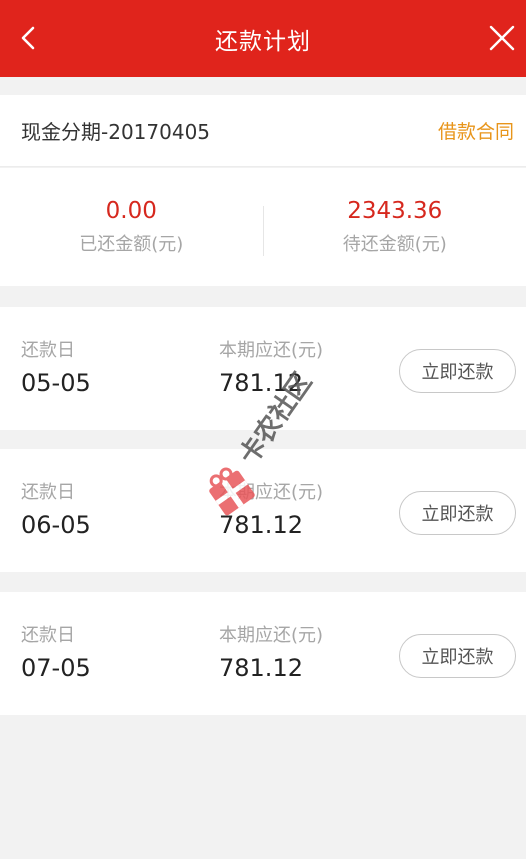 Image resolution: width=526 pixels, height=859 pixels. What do you see at coordinates (131, 211) in the screenshot?
I see `repaid-amount-value: 0.00` at bounding box center [131, 211].